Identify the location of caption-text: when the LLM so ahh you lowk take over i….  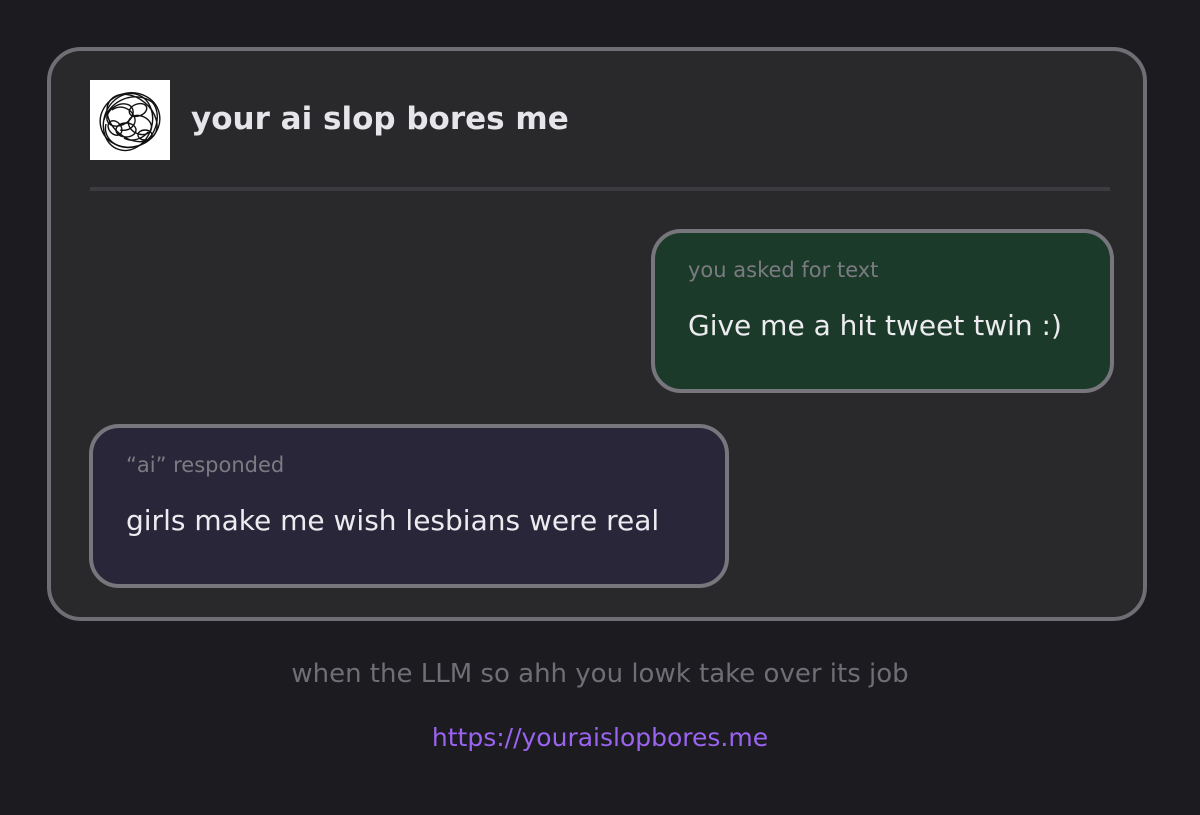
(600, 674).